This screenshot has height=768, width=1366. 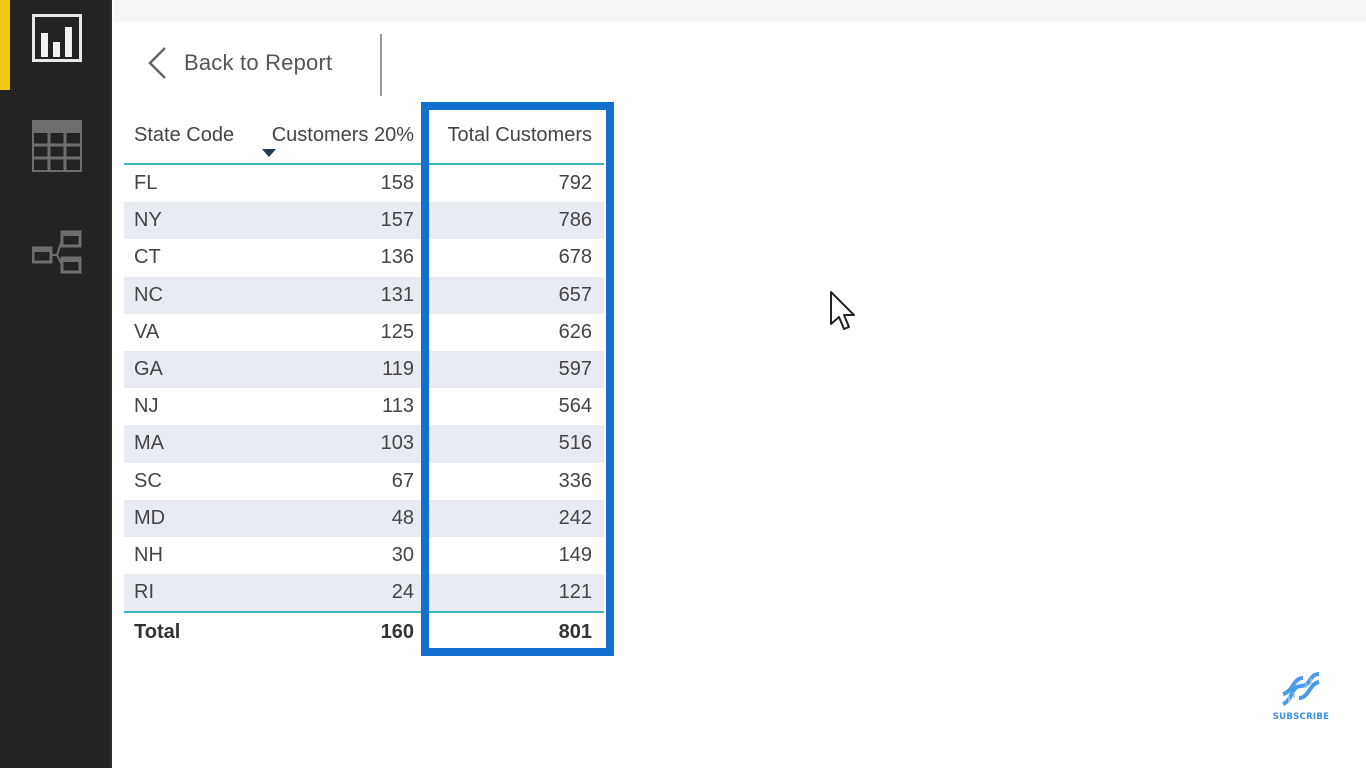 I want to click on header-divider, so click(x=381, y=65).